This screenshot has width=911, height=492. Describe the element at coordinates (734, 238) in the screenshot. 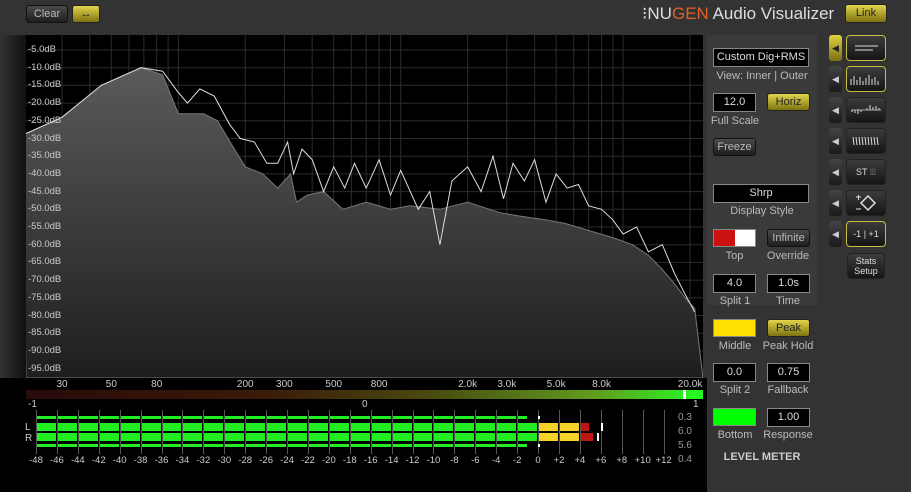

I see `top-color-swatch` at that location.